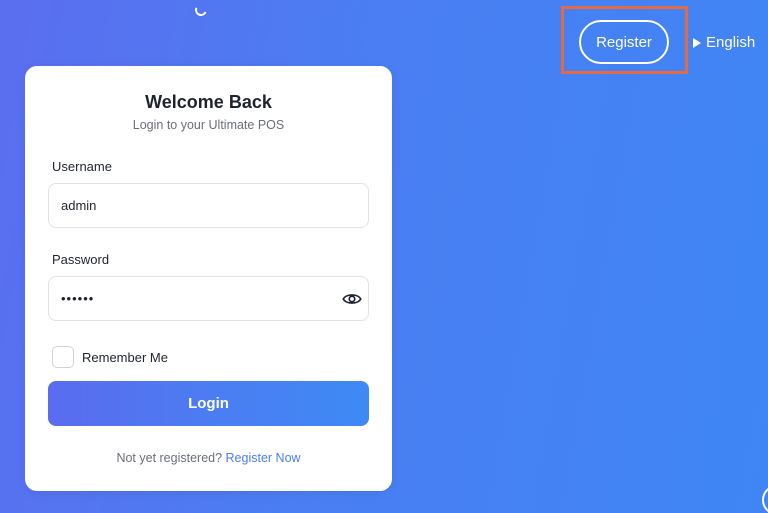 The width and height of the screenshot is (768, 513). I want to click on page-subtitle: Login to your Ultimate POS, so click(208, 125).